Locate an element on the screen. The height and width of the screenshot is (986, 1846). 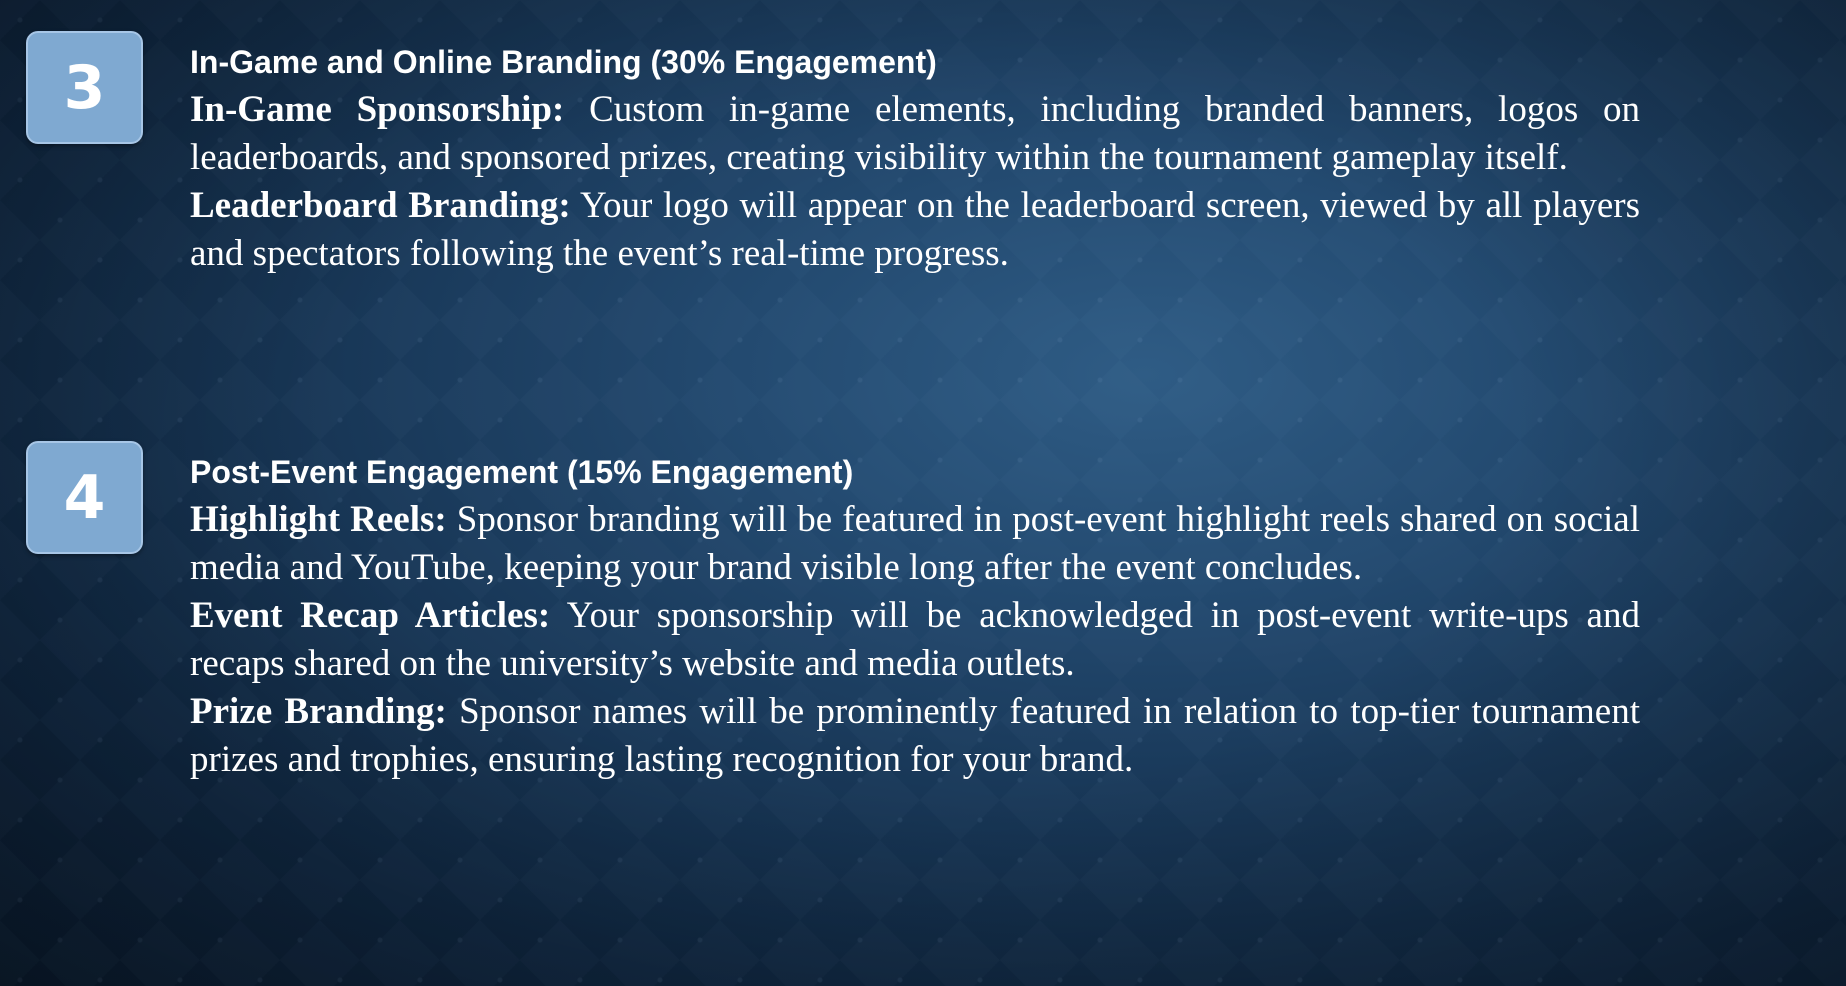
paragraph-term: Highlight Reels: is located at coordinates (318, 519).